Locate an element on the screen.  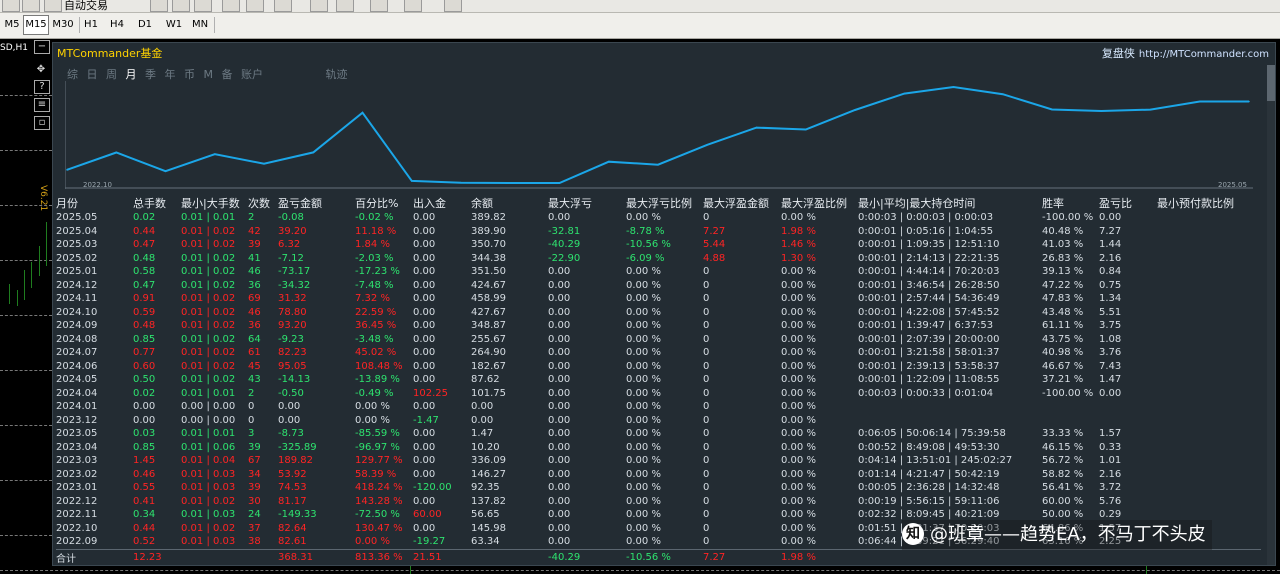
chart-candle-icon is located at coordinates (181, 6).